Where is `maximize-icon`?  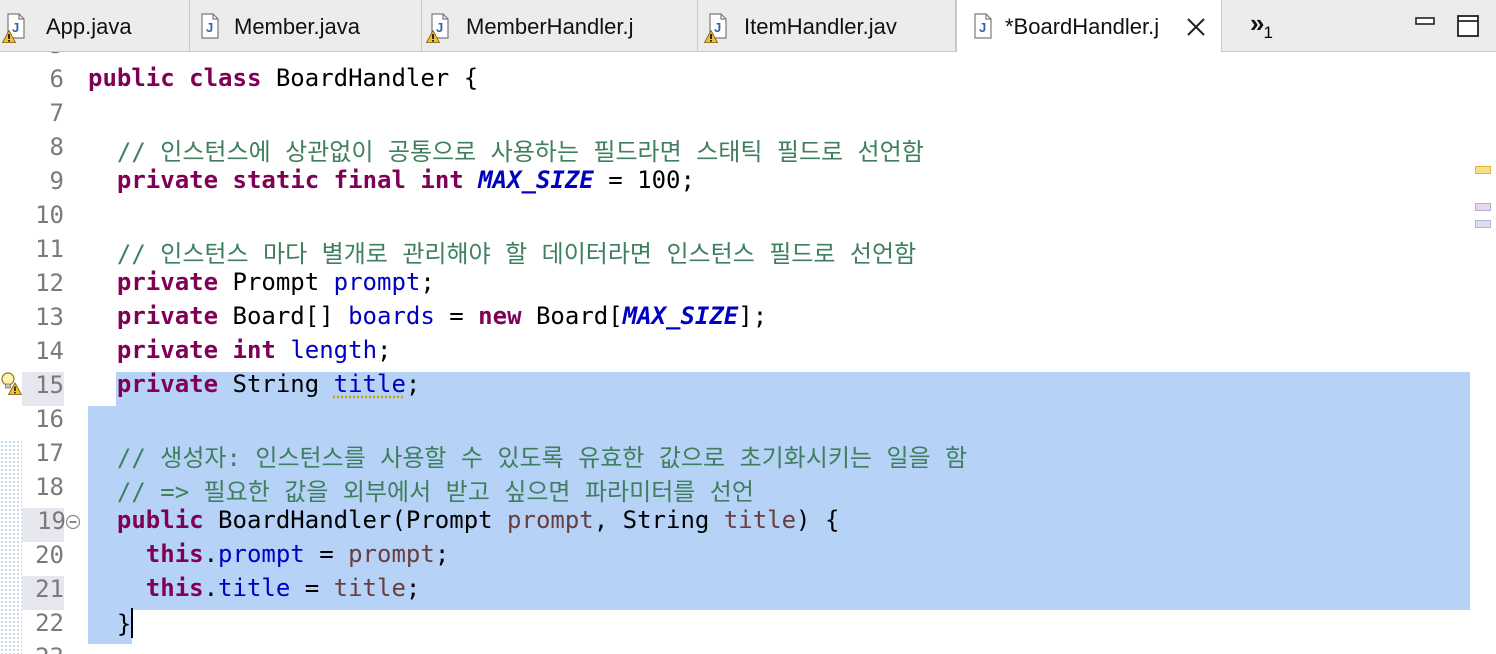
maximize-icon is located at coordinates (1468, 26).